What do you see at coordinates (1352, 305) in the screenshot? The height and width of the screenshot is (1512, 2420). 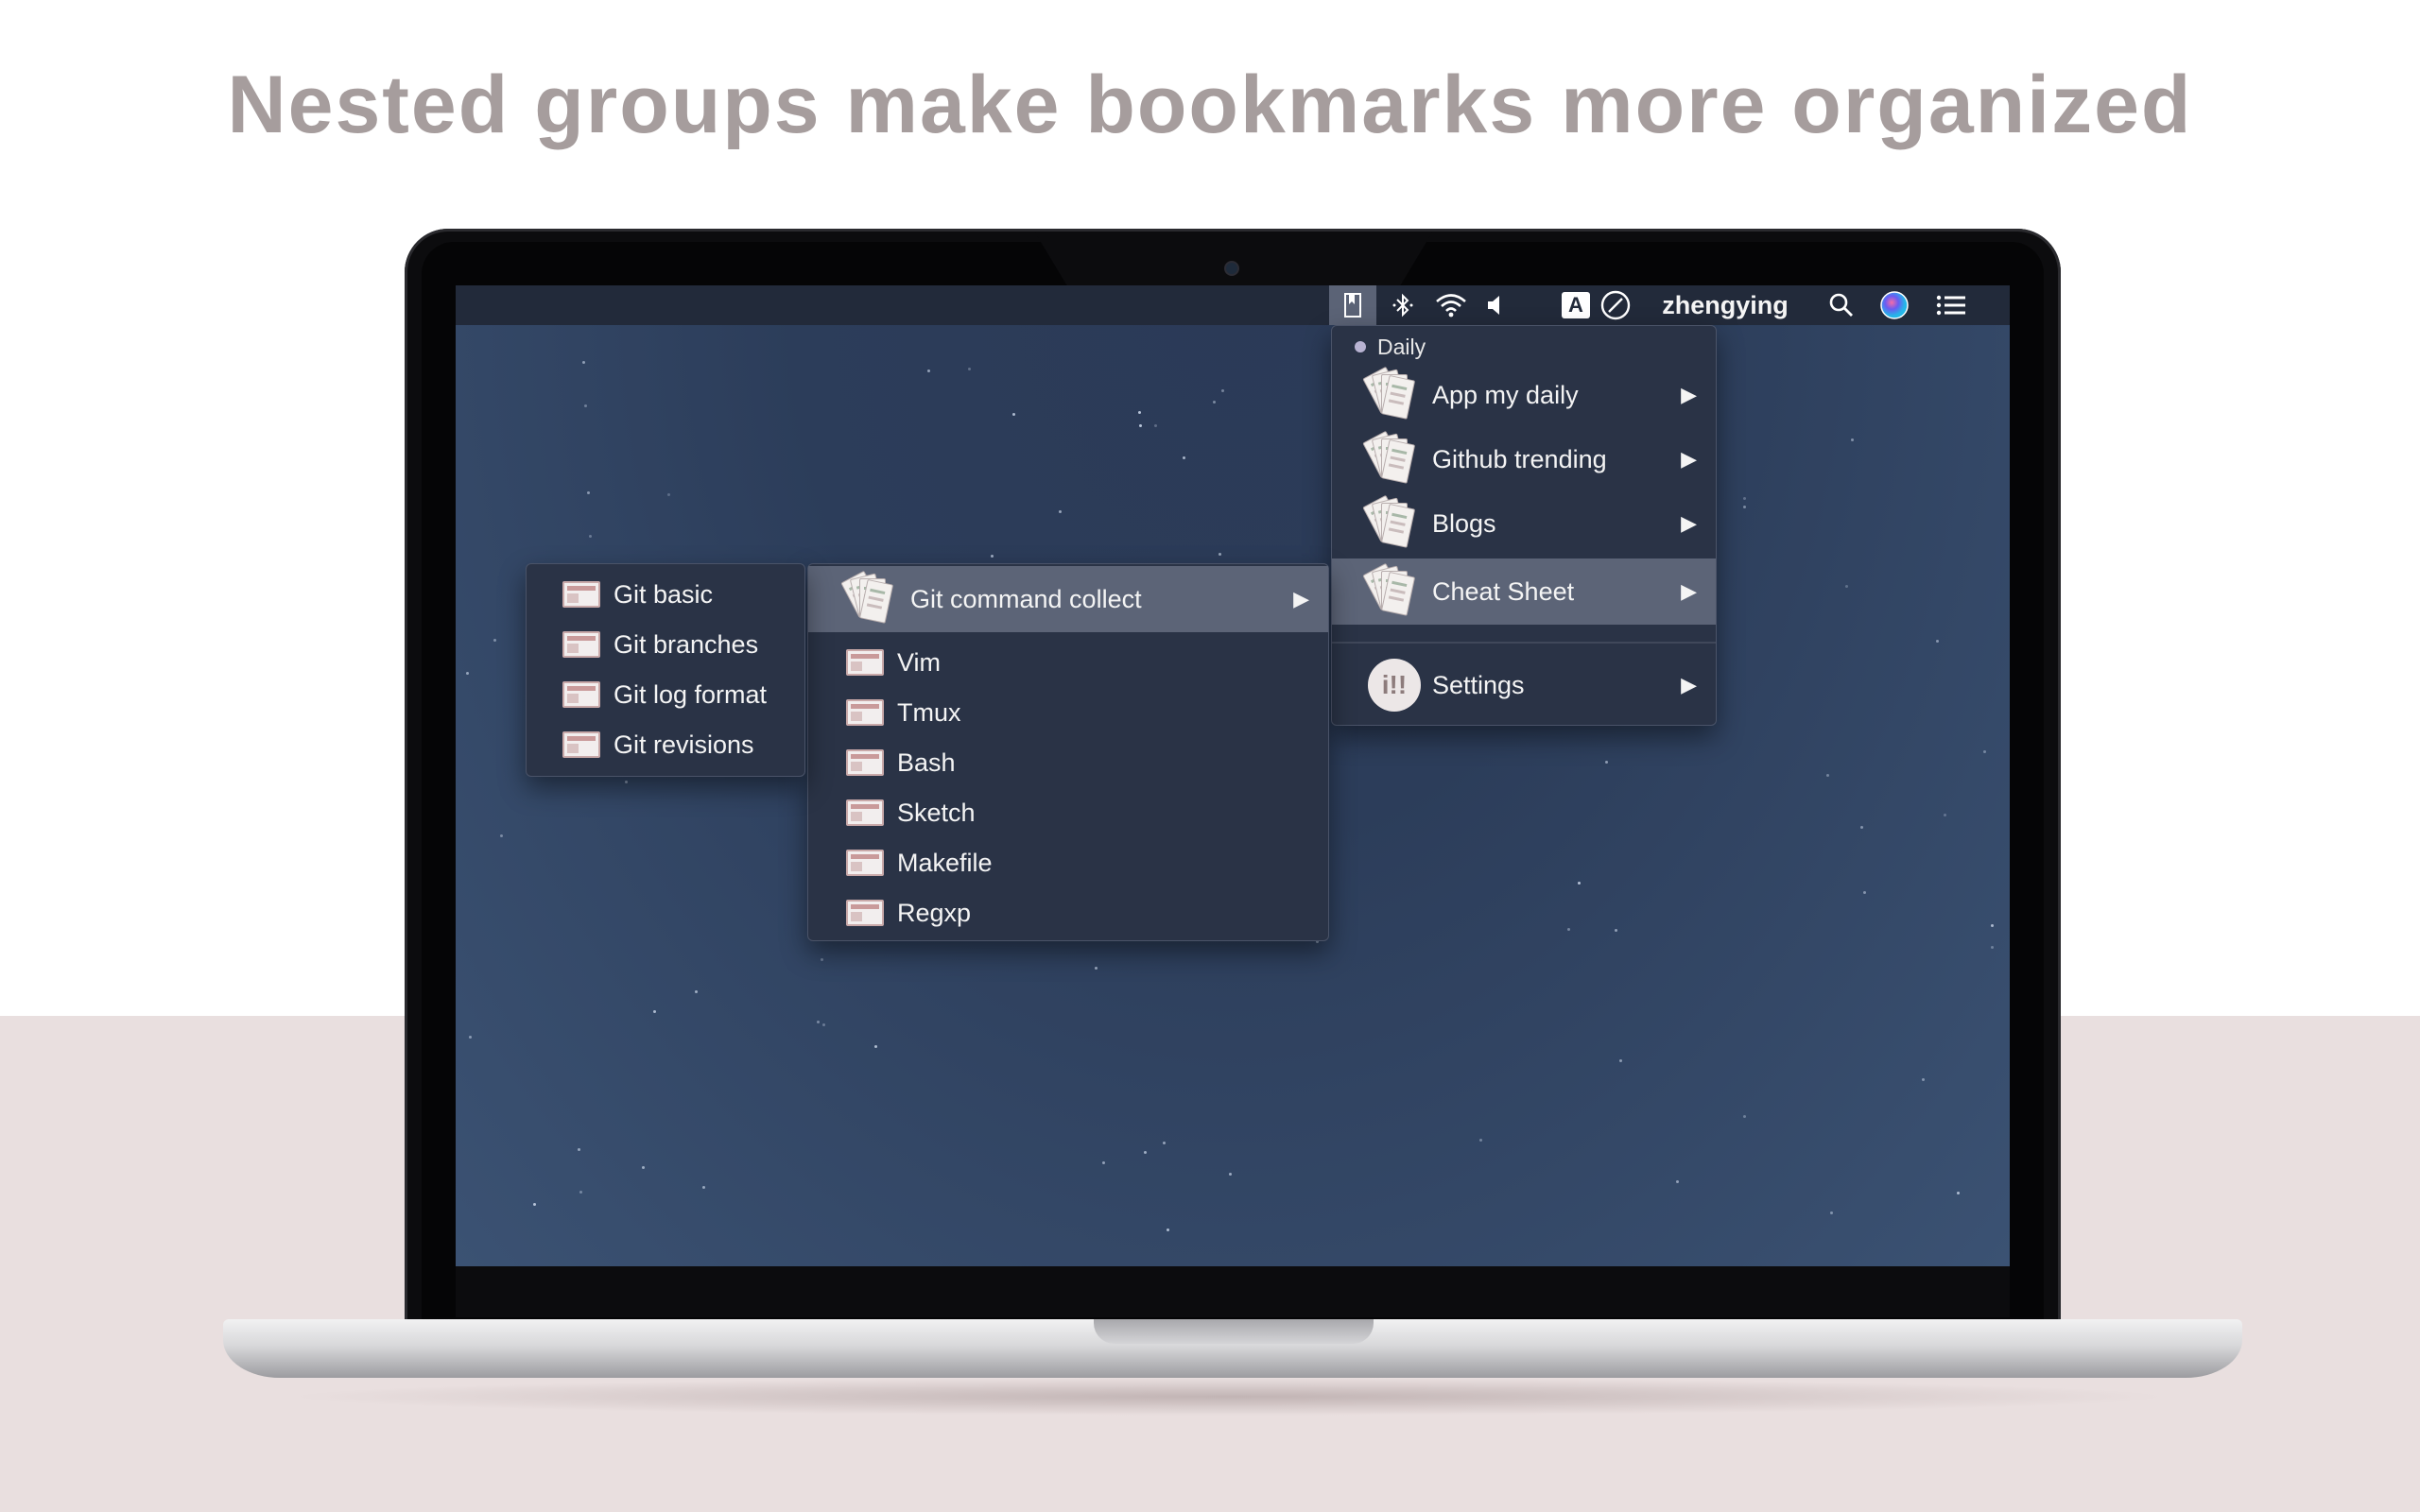 I see `bookmark-app-icon` at bounding box center [1352, 305].